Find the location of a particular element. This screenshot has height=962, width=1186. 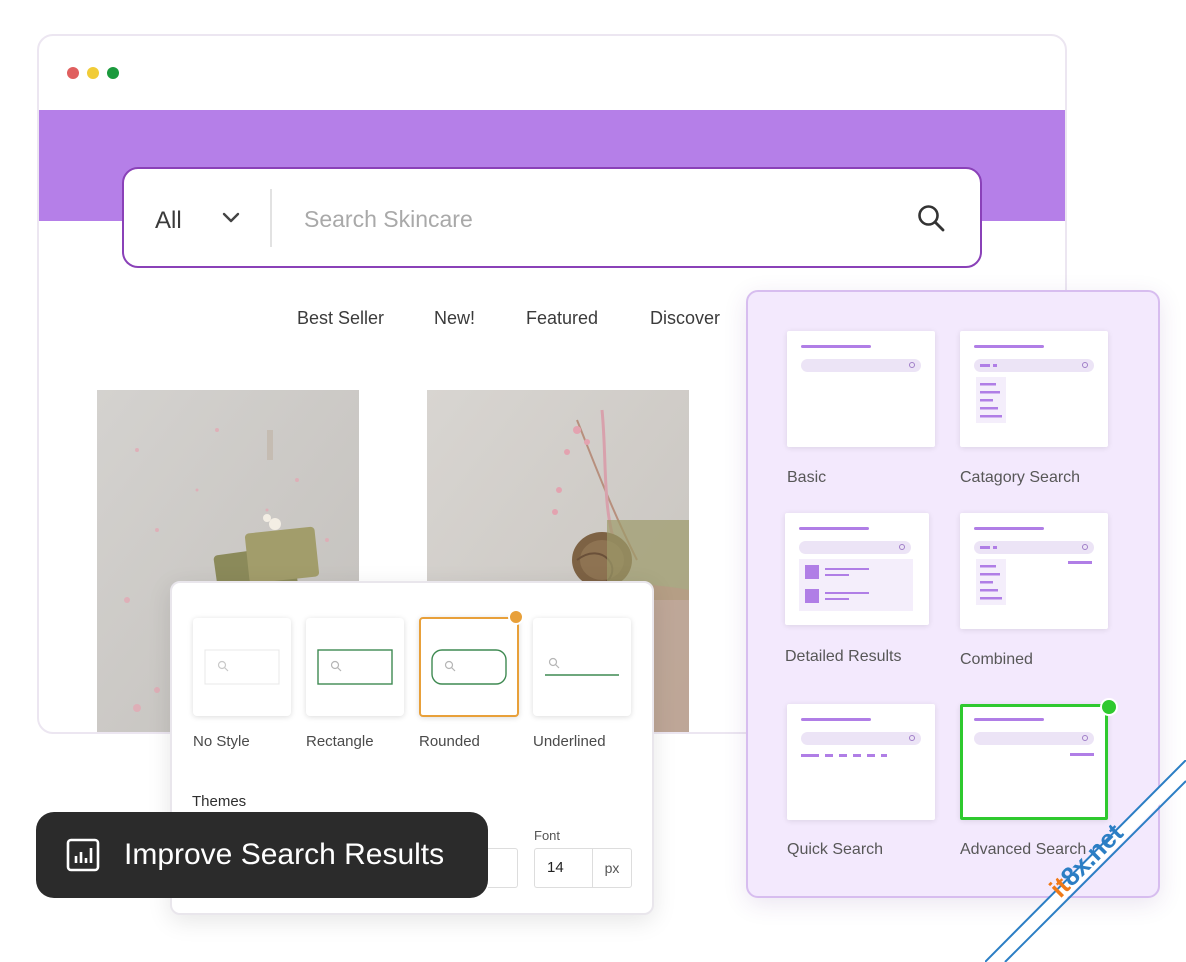

maximize-window-button is located at coordinates (113, 73).